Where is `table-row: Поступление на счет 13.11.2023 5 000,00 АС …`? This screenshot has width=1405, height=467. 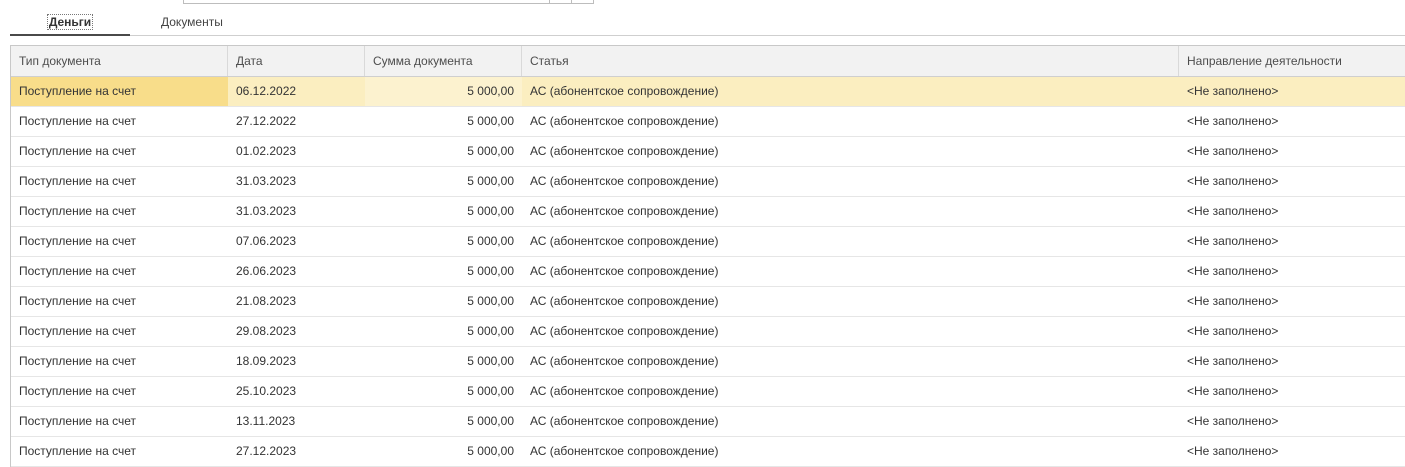 table-row: Поступление на счет 13.11.2023 5 000,00 АС … is located at coordinates (708, 422).